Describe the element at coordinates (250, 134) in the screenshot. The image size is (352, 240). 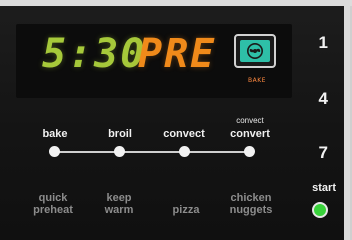
I see `mode-convert-label: convert` at that location.